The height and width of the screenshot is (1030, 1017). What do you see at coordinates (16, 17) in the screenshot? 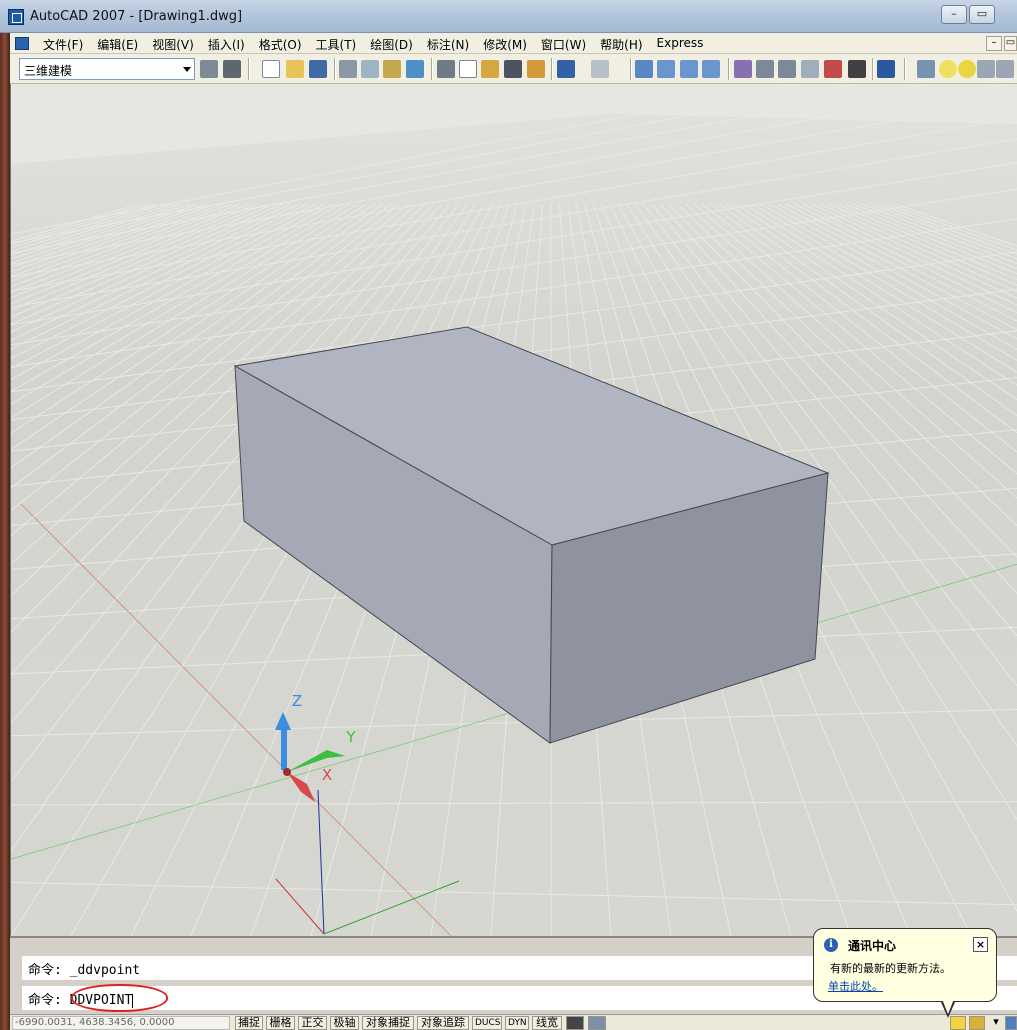
I see `autocad-app-icon` at bounding box center [16, 17].